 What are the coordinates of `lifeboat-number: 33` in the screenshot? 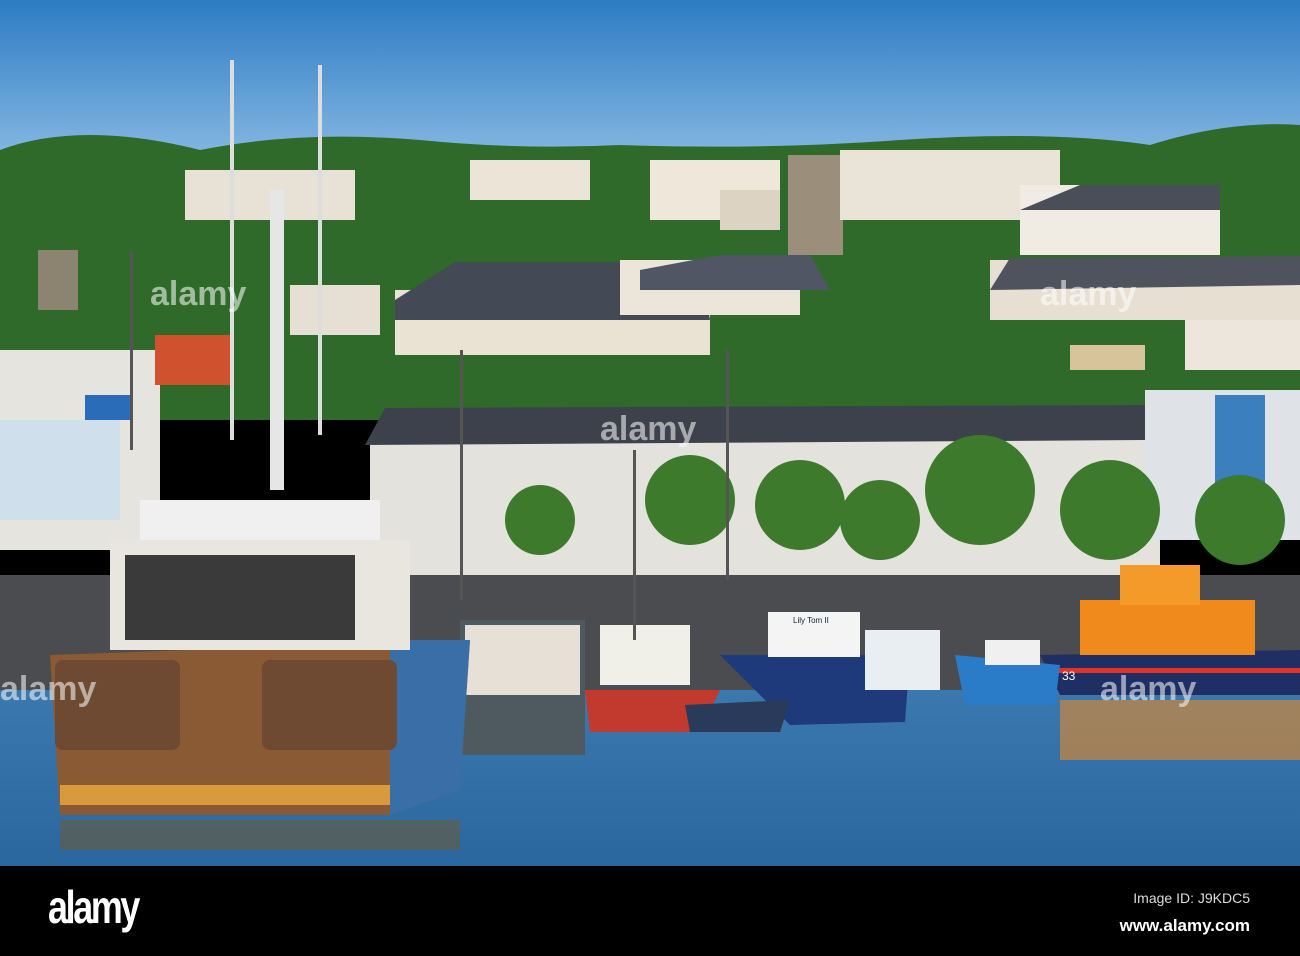 It's located at (1069, 676).